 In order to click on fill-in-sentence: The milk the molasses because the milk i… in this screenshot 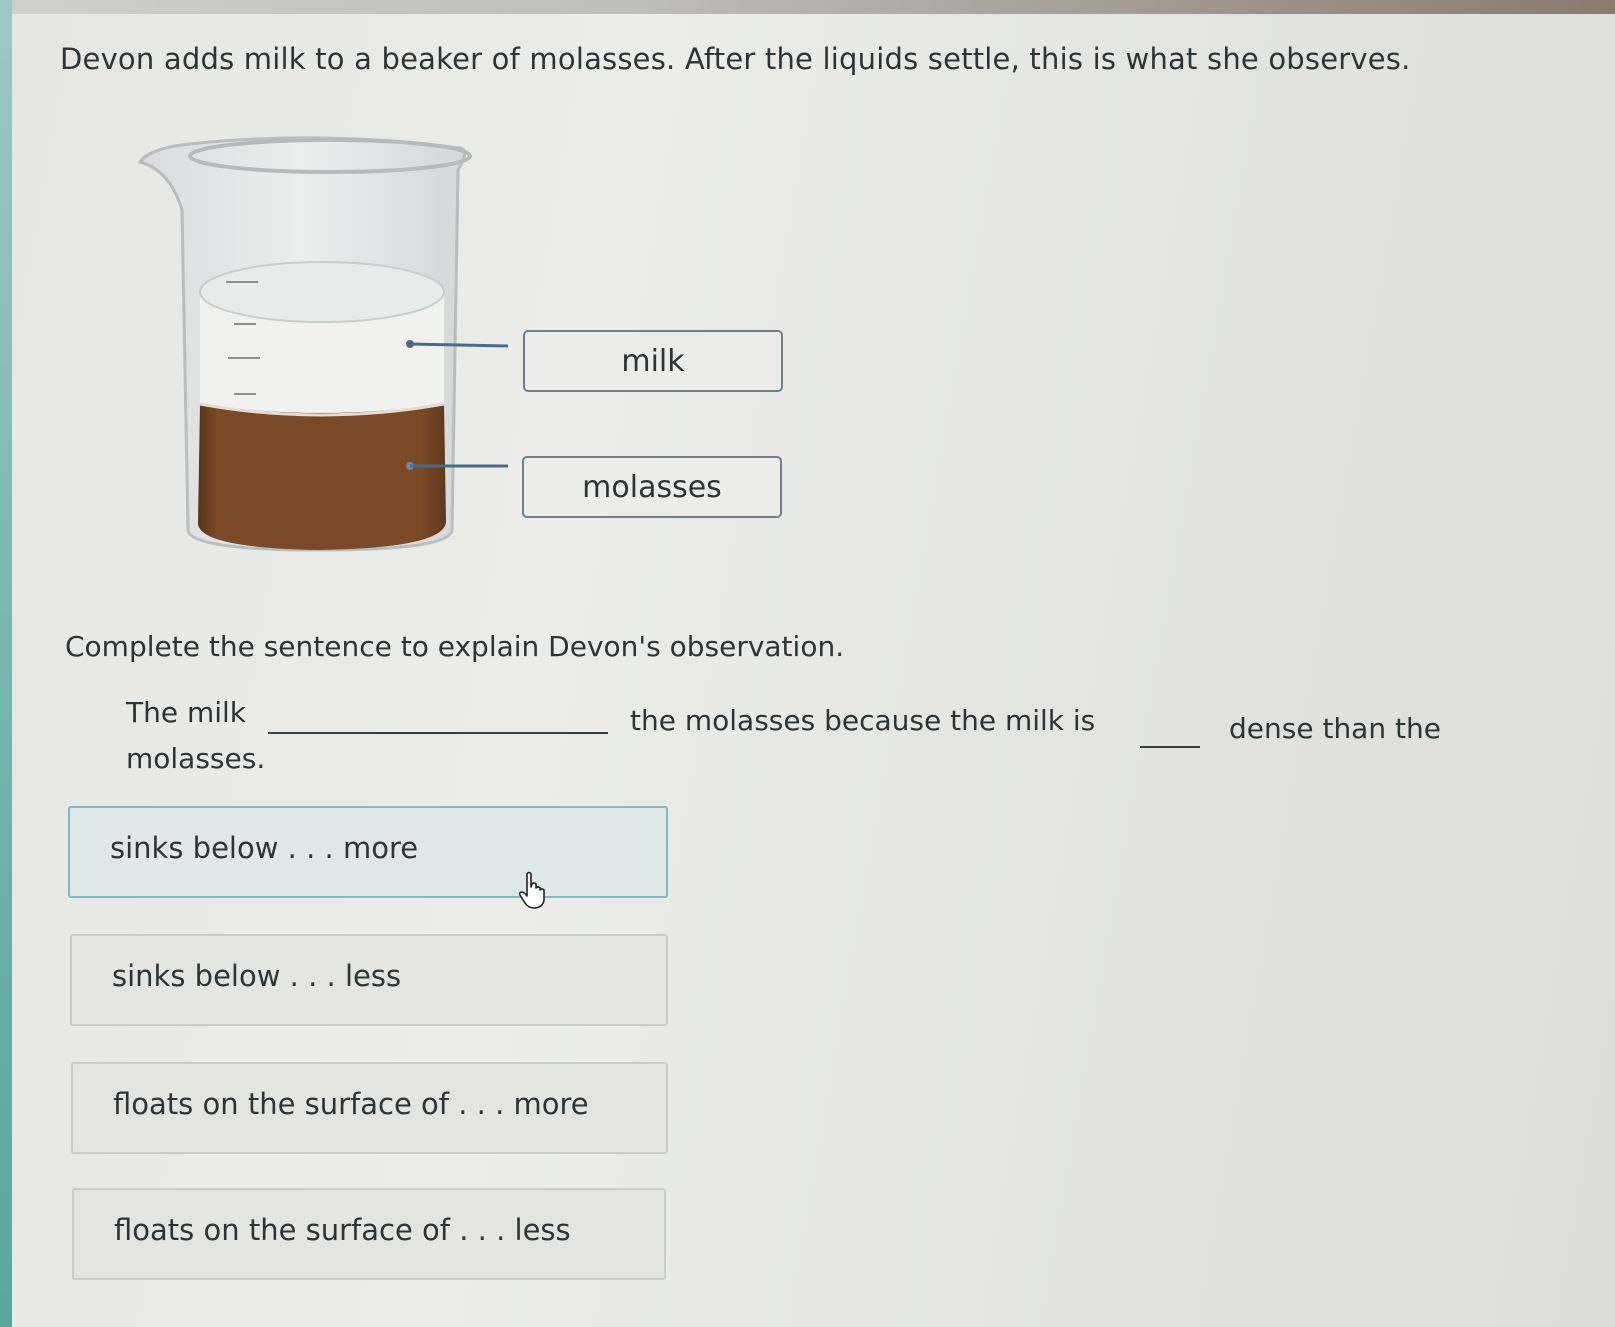, I will do `click(796, 741)`.